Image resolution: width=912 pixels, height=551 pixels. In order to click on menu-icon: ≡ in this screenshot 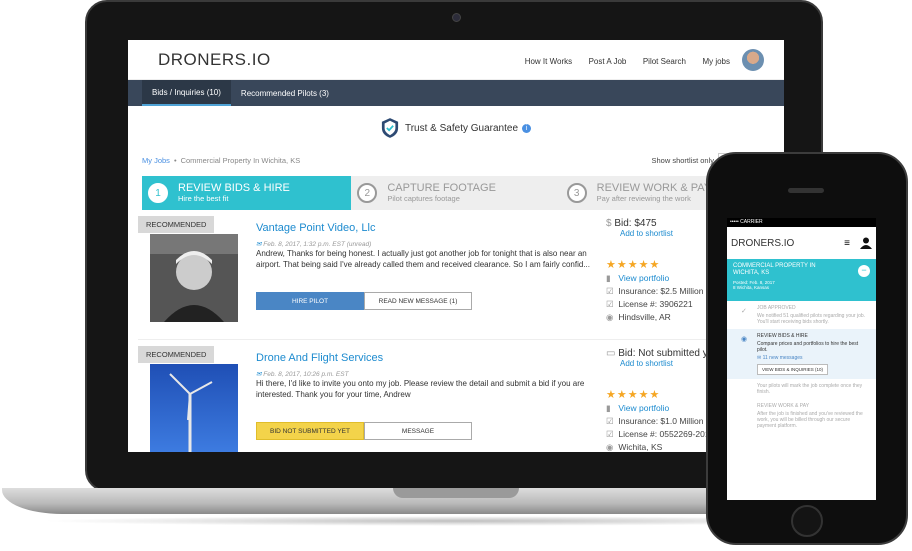, I will do `click(847, 243)`.